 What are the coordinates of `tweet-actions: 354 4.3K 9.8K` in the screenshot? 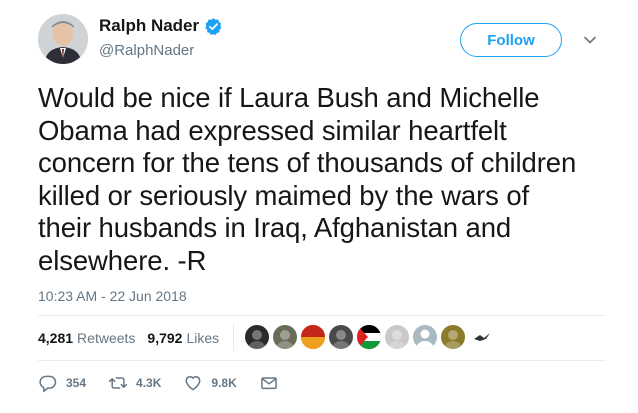 It's located at (169, 383).